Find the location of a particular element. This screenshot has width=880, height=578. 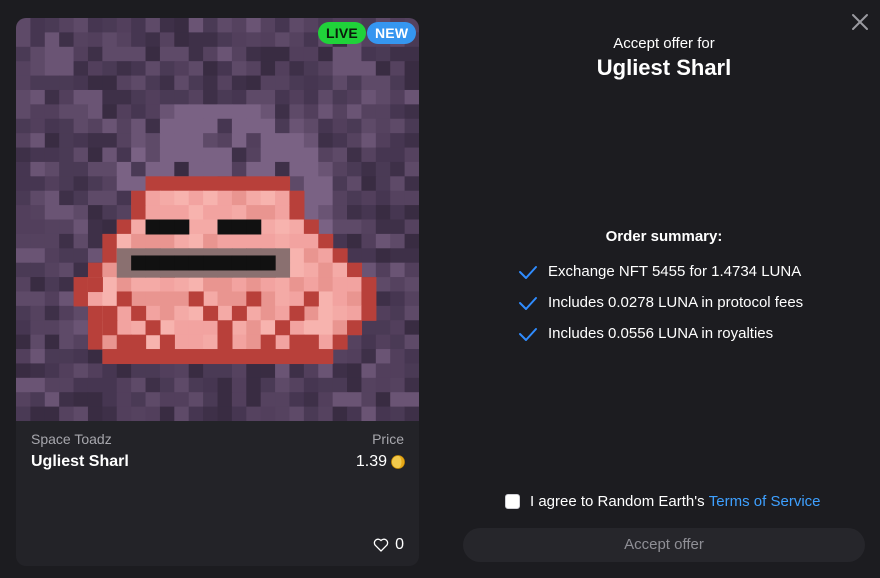

summary-item: Includes 0.0556 LUNA in royalties is located at coordinates (660, 333).